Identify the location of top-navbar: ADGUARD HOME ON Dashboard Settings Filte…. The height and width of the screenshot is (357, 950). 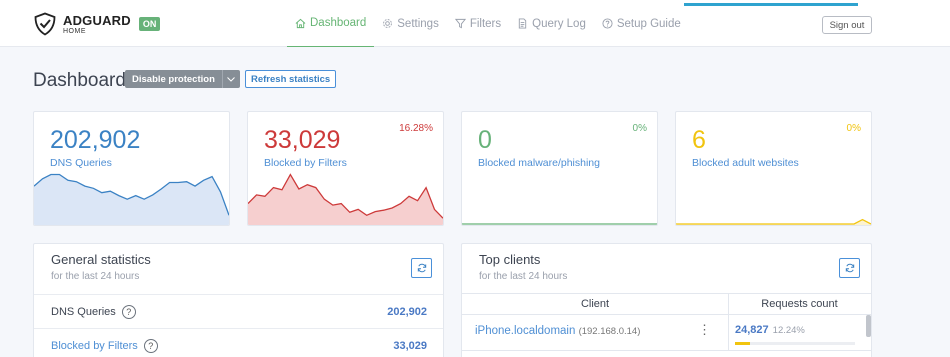
(475, 23).